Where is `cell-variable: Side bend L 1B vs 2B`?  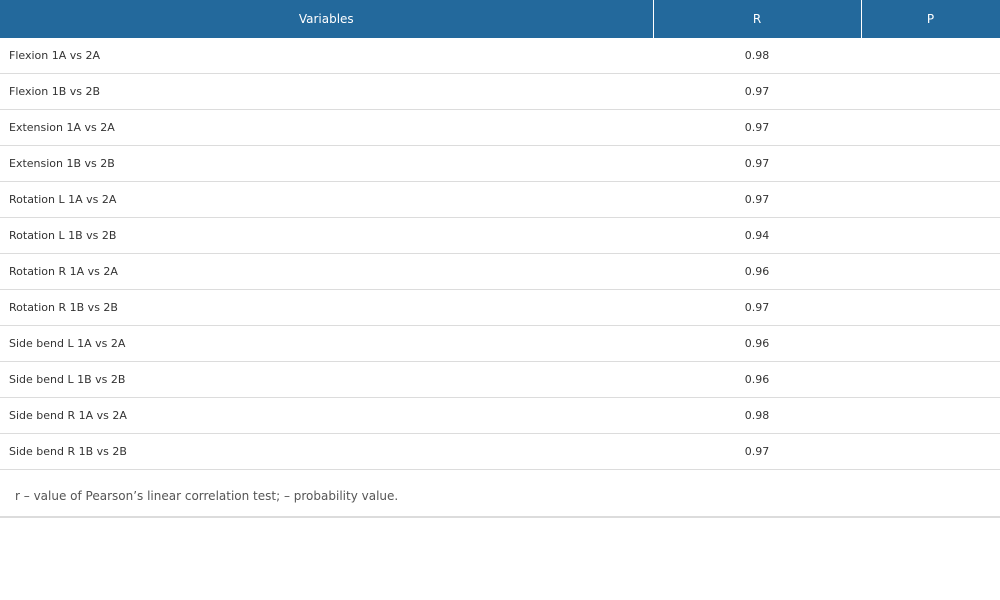 cell-variable: Side bend L 1B vs 2B is located at coordinates (326, 379).